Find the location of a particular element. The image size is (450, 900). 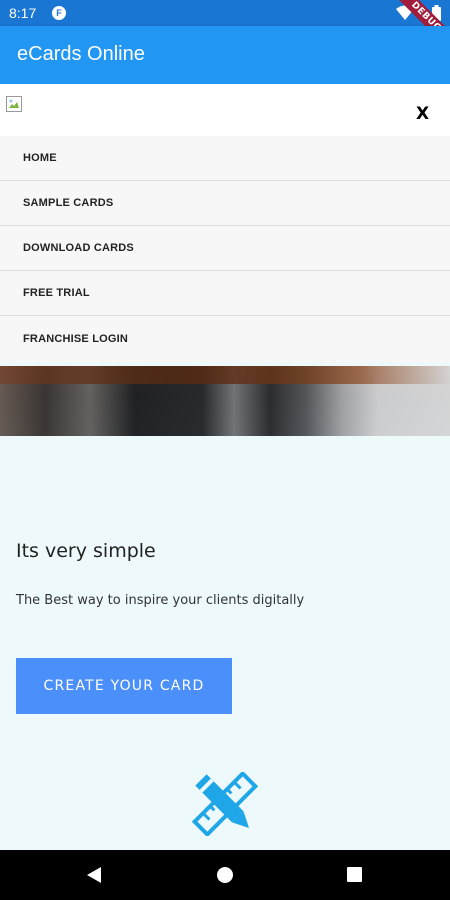

web-header is located at coordinates (225, 110).